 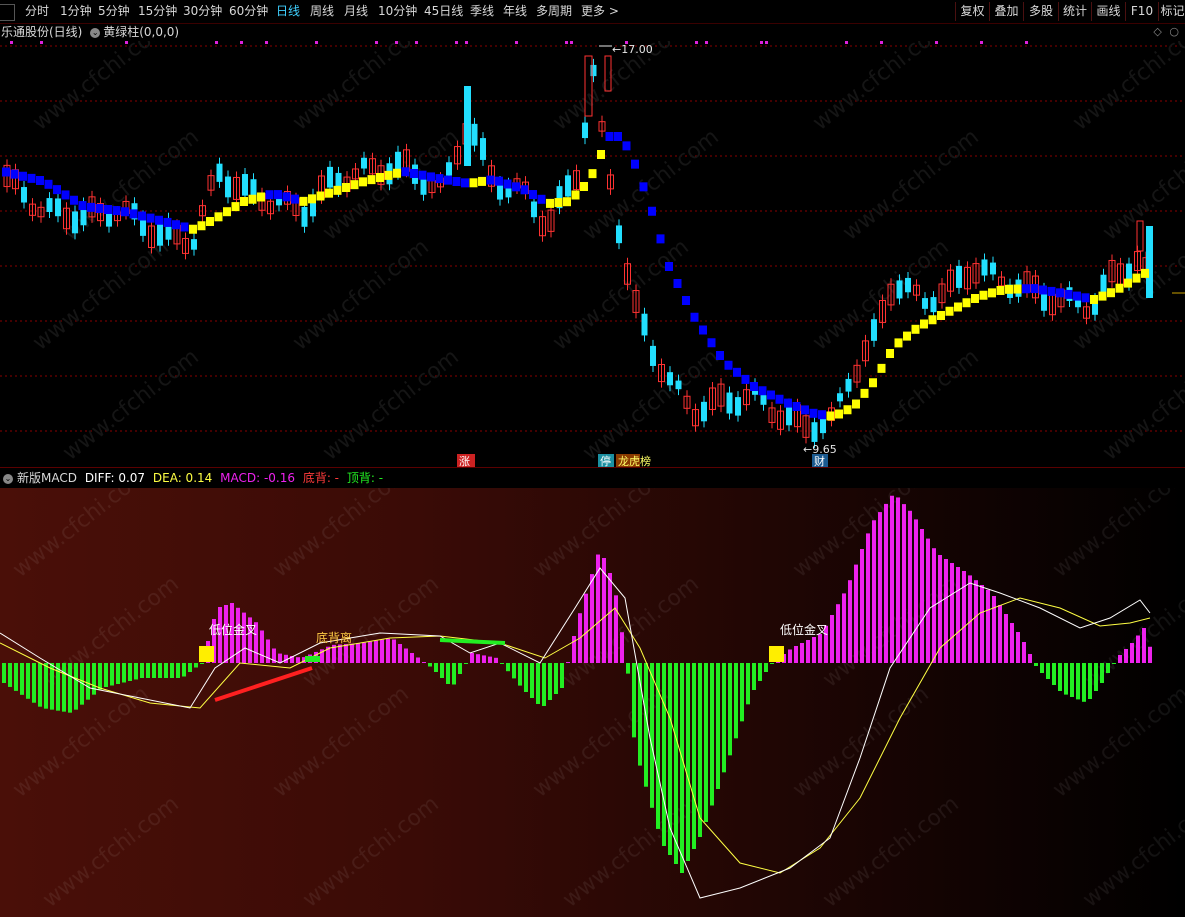 What do you see at coordinates (1174, 31) in the screenshot?
I see `circle-icon: ○` at bounding box center [1174, 31].